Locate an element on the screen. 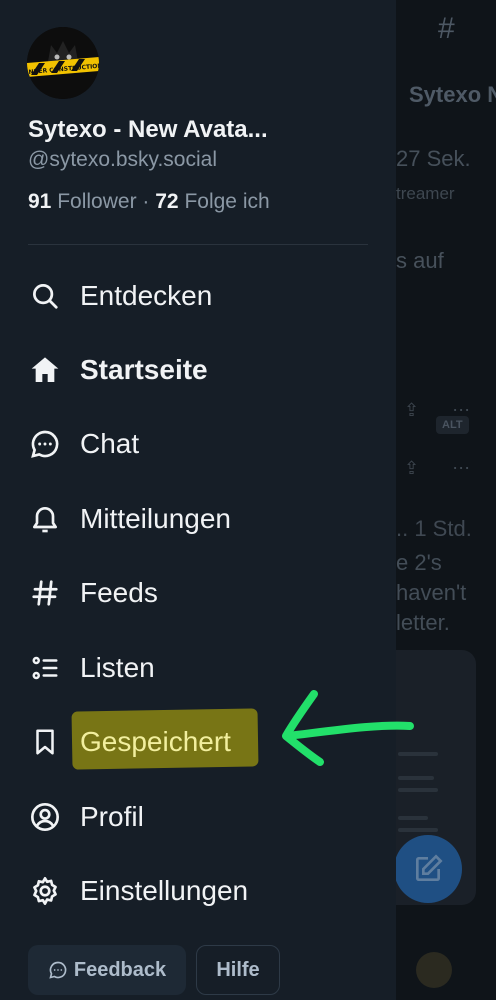 This screenshot has width=496, height=1000. profile-icon is located at coordinates (45, 817).